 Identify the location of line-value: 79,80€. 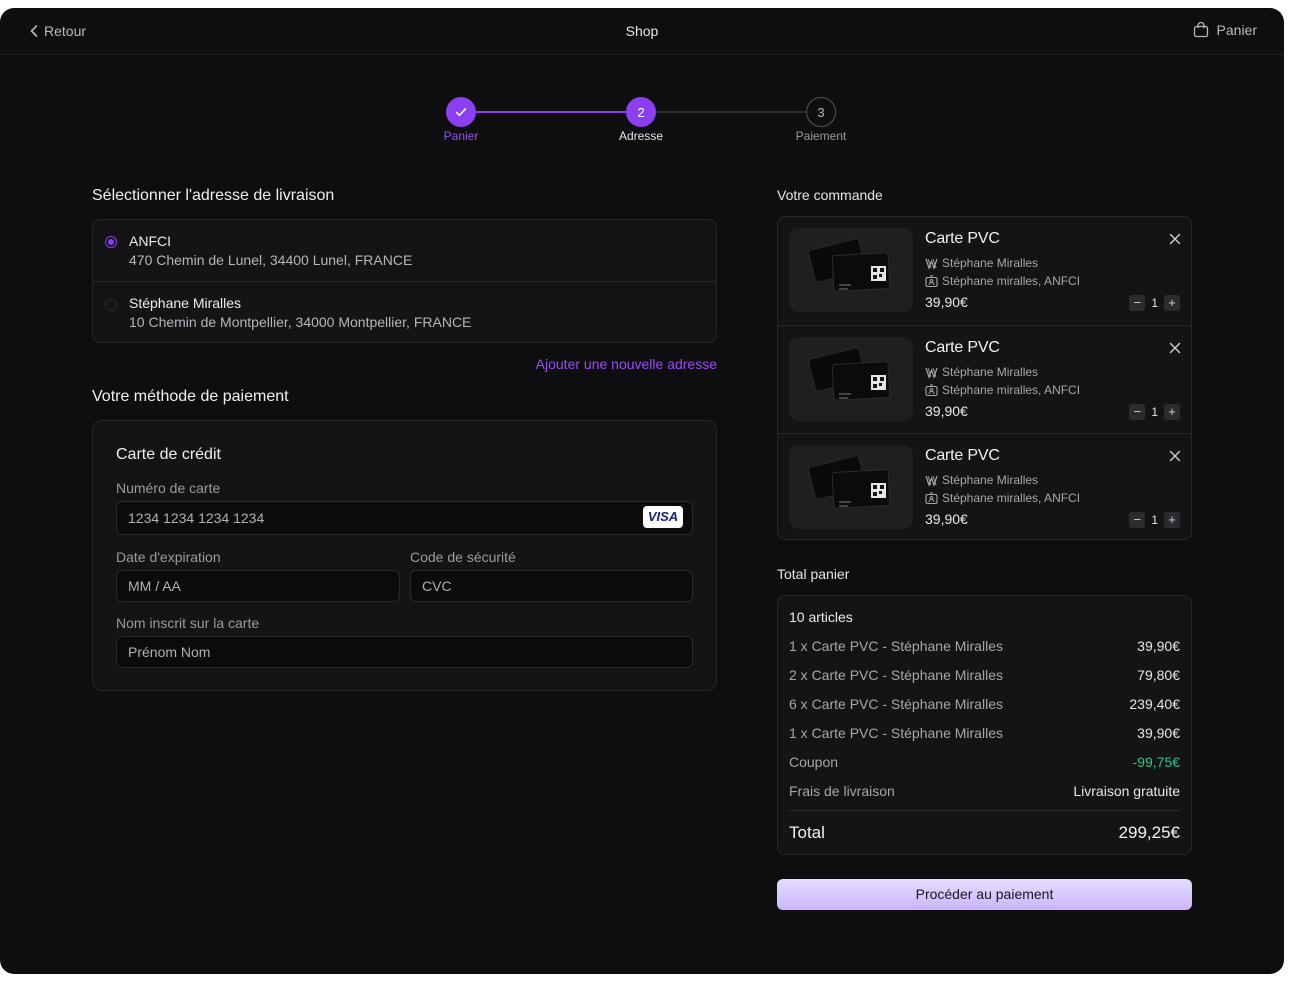
(1158, 675).